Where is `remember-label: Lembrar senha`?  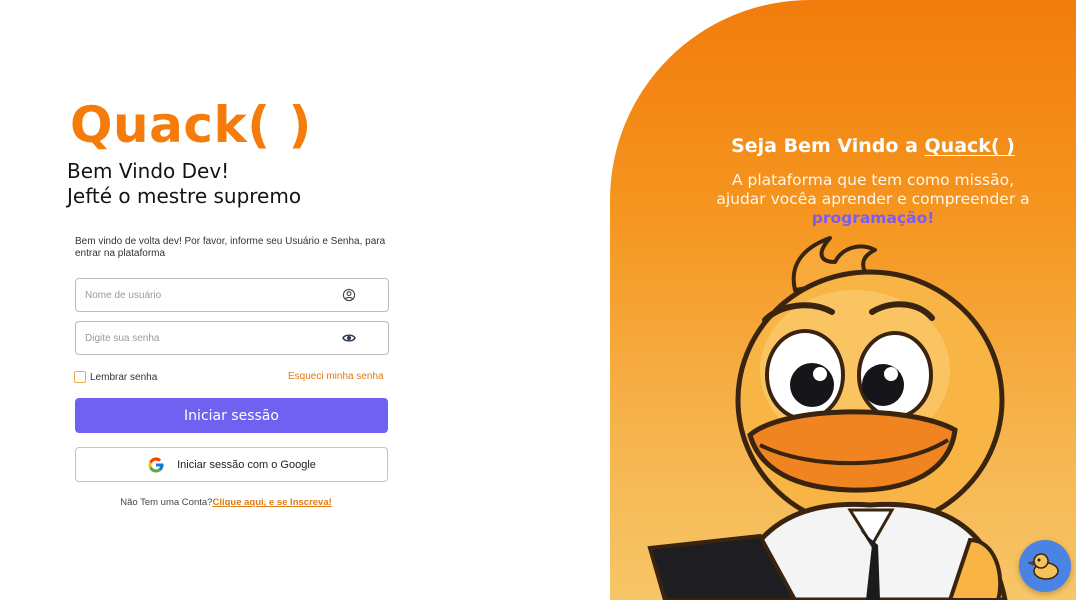 remember-label: Lembrar senha is located at coordinates (124, 377).